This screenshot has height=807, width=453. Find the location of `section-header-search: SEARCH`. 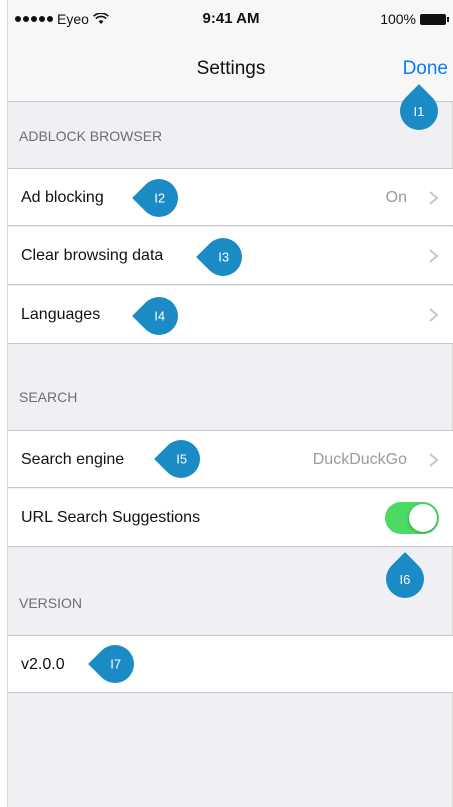

section-header-search: SEARCH is located at coordinates (48, 397).